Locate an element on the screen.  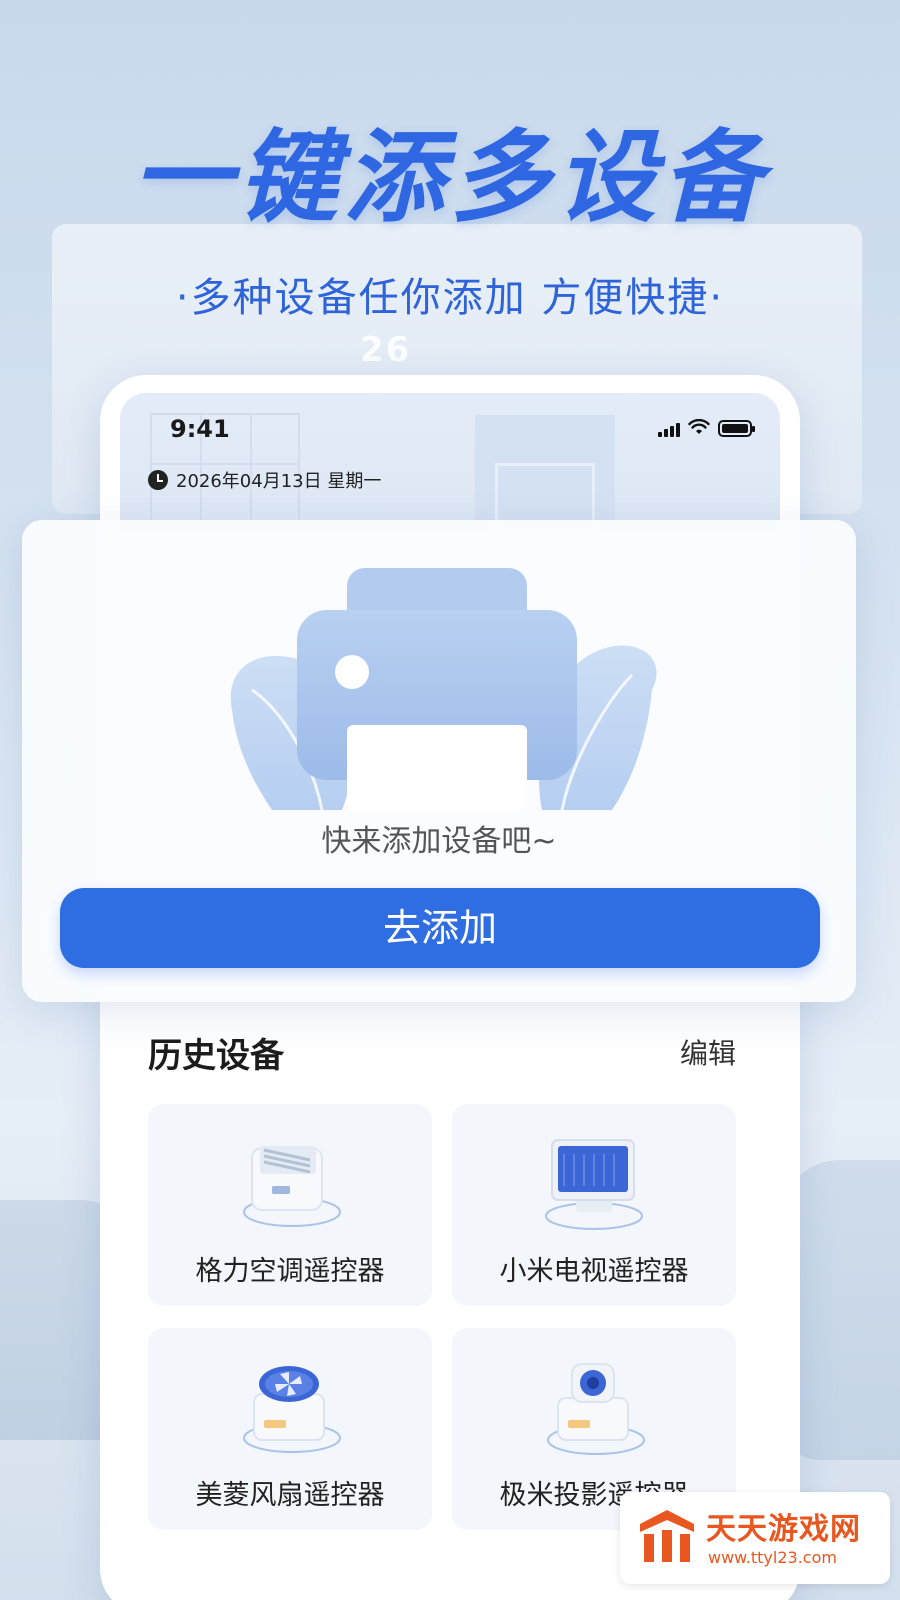
fan-icon is located at coordinates (292, 1409).